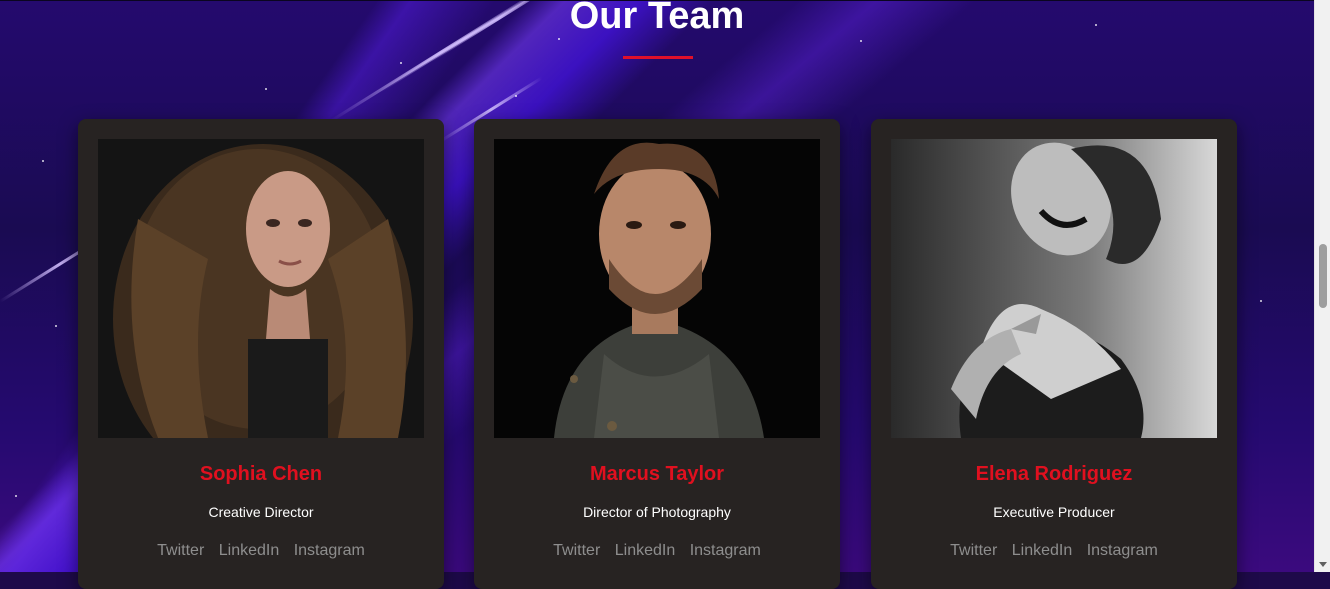 The image size is (1330, 589). I want to click on title-underline, so click(658, 57).